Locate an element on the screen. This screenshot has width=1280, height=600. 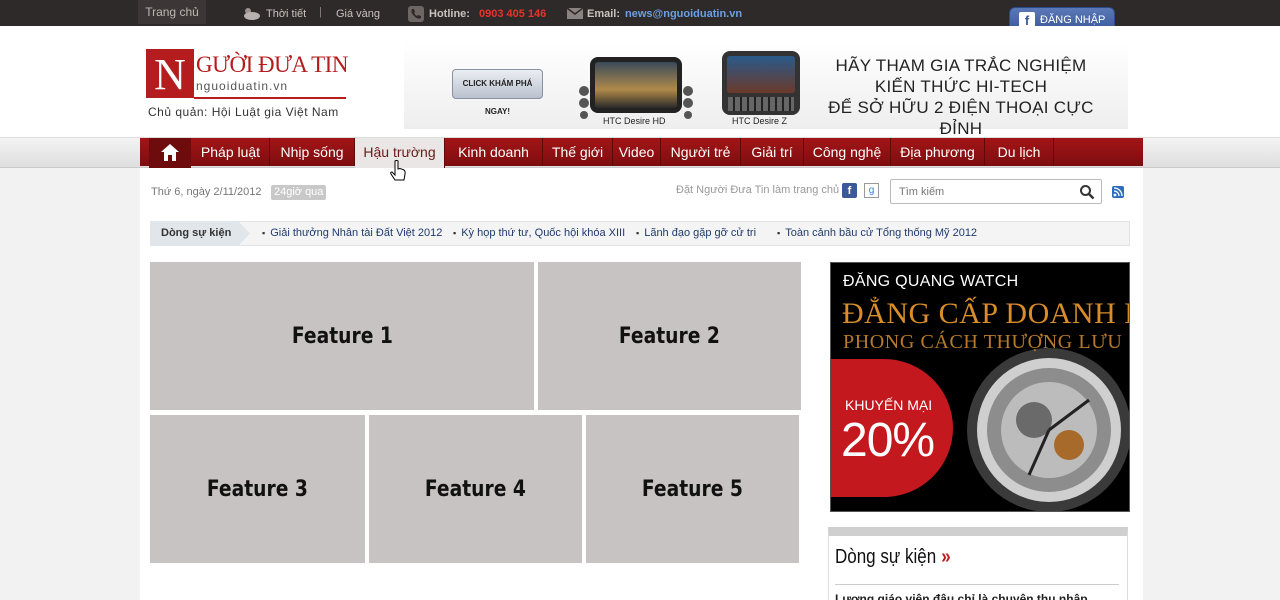
nav-item-dia-phuong: Địa phương is located at coordinates (938, 152).